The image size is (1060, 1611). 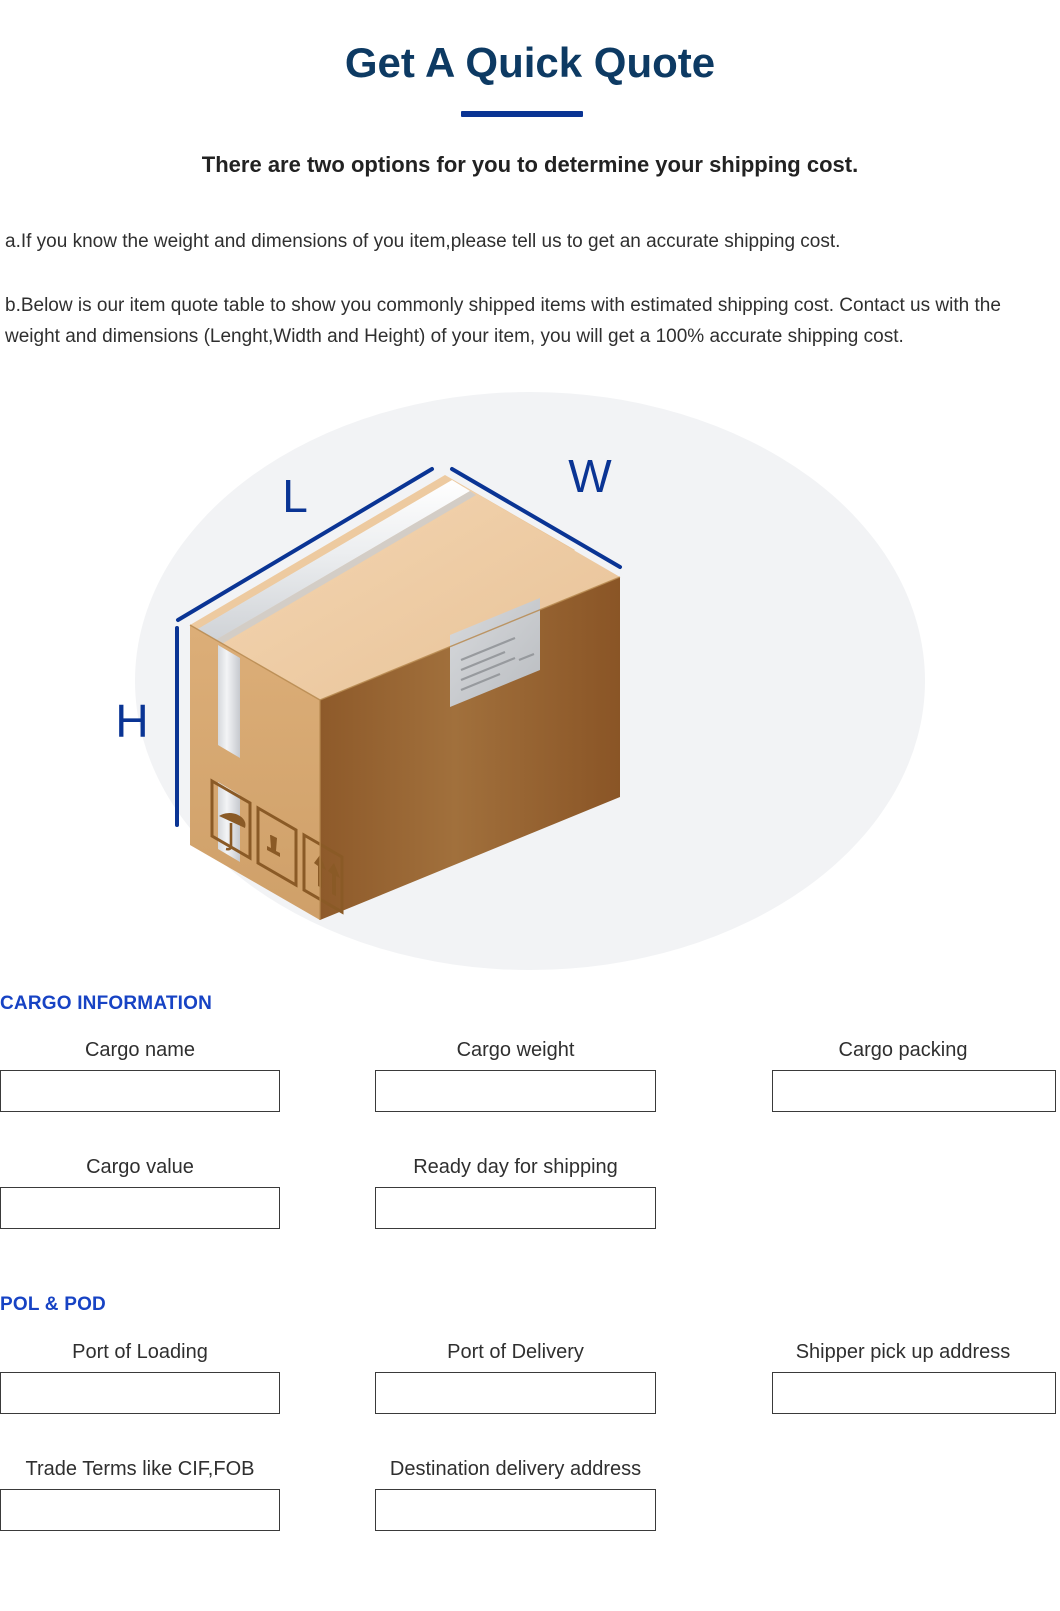 What do you see at coordinates (106, 1003) in the screenshot?
I see `section-heading-cargo-information: CARGO INFORMATION` at bounding box center [106, 1003].